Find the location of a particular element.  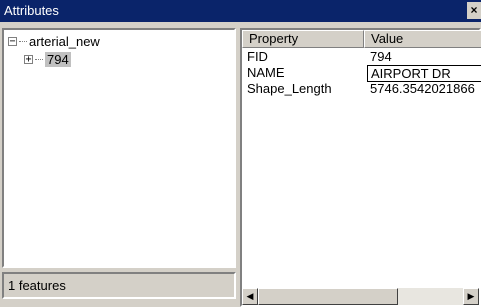

window-title: Attributes is located at coordinates (31, 10).